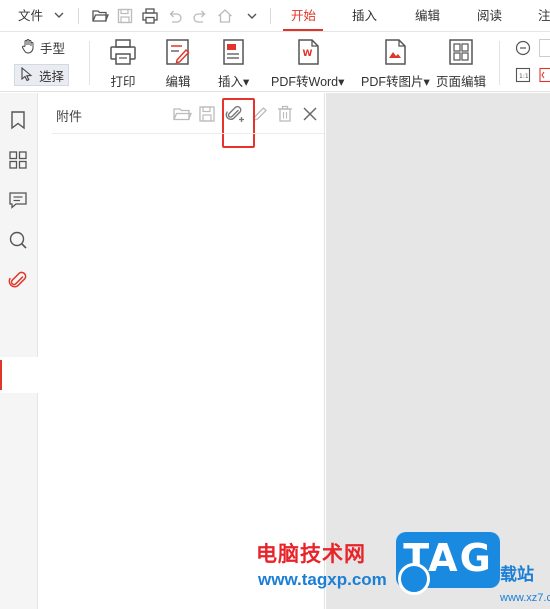  Describe the element at coordinates (234, 82) in the screenshot. I see `insert-label: 插入▾` at that location.